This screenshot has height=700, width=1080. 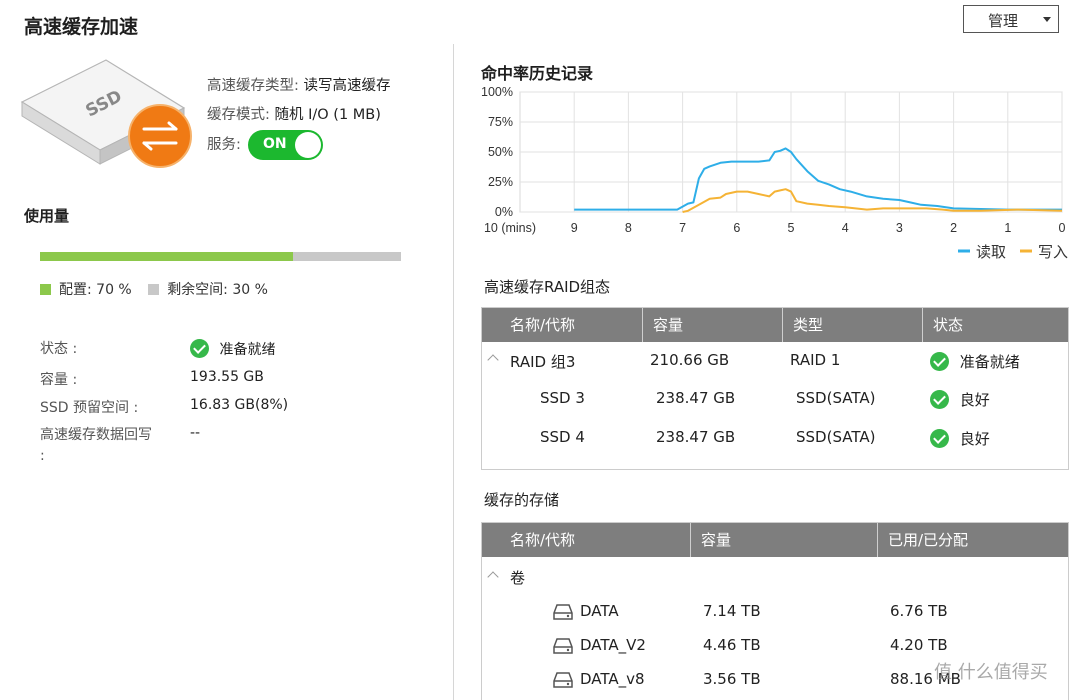 What do you see at coordinates (106, 113) in the screenshot?
I see `ssd-cache-illustration: SSD` at bounding box center [106, 113].